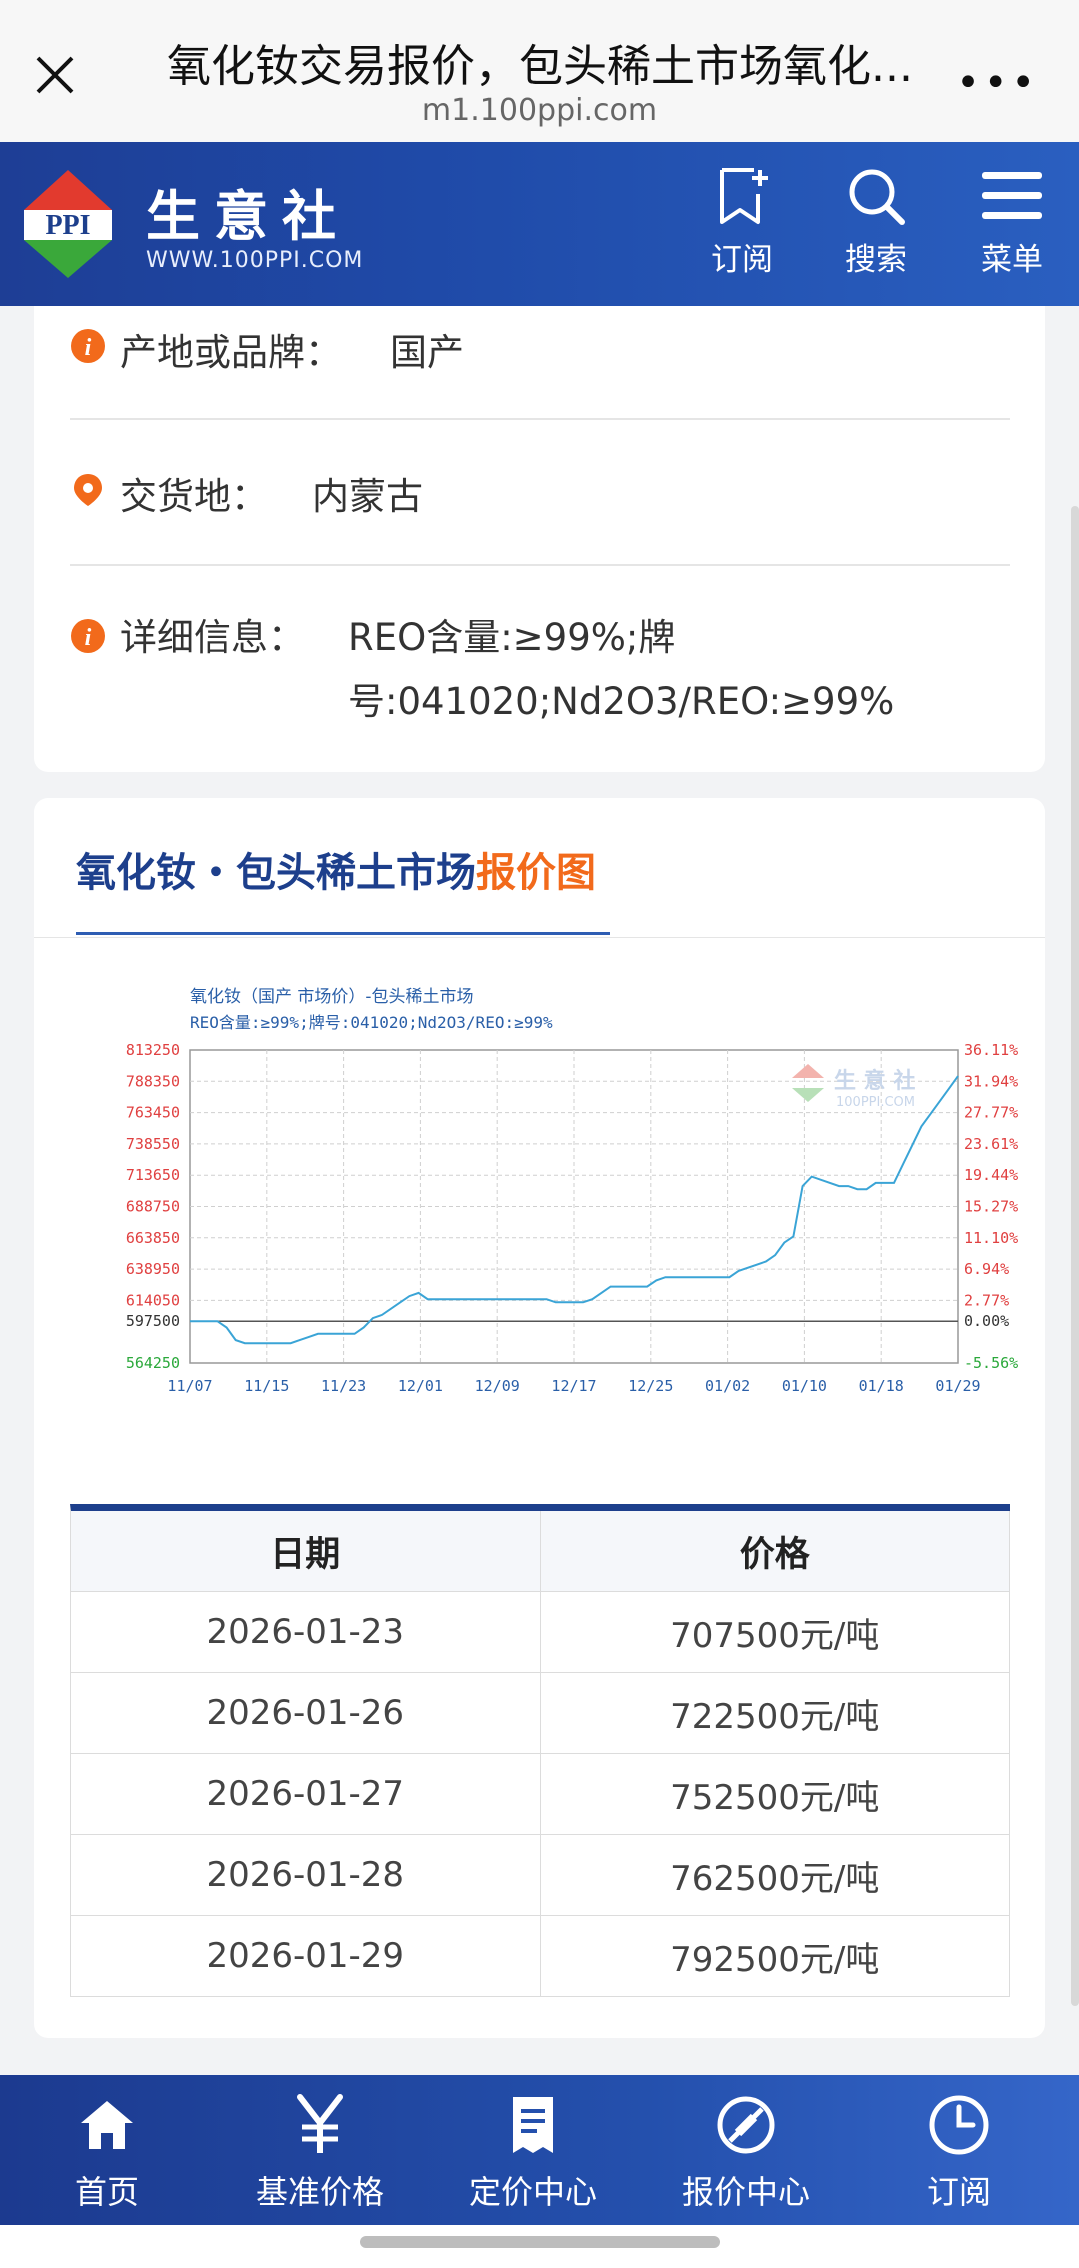 The height and width of the screenshot is (2268, 1079). What do you see at coordinates (746, 2125) in the screenshot?
I see `tag-circle-icon` at bounding box center [746, 2125].